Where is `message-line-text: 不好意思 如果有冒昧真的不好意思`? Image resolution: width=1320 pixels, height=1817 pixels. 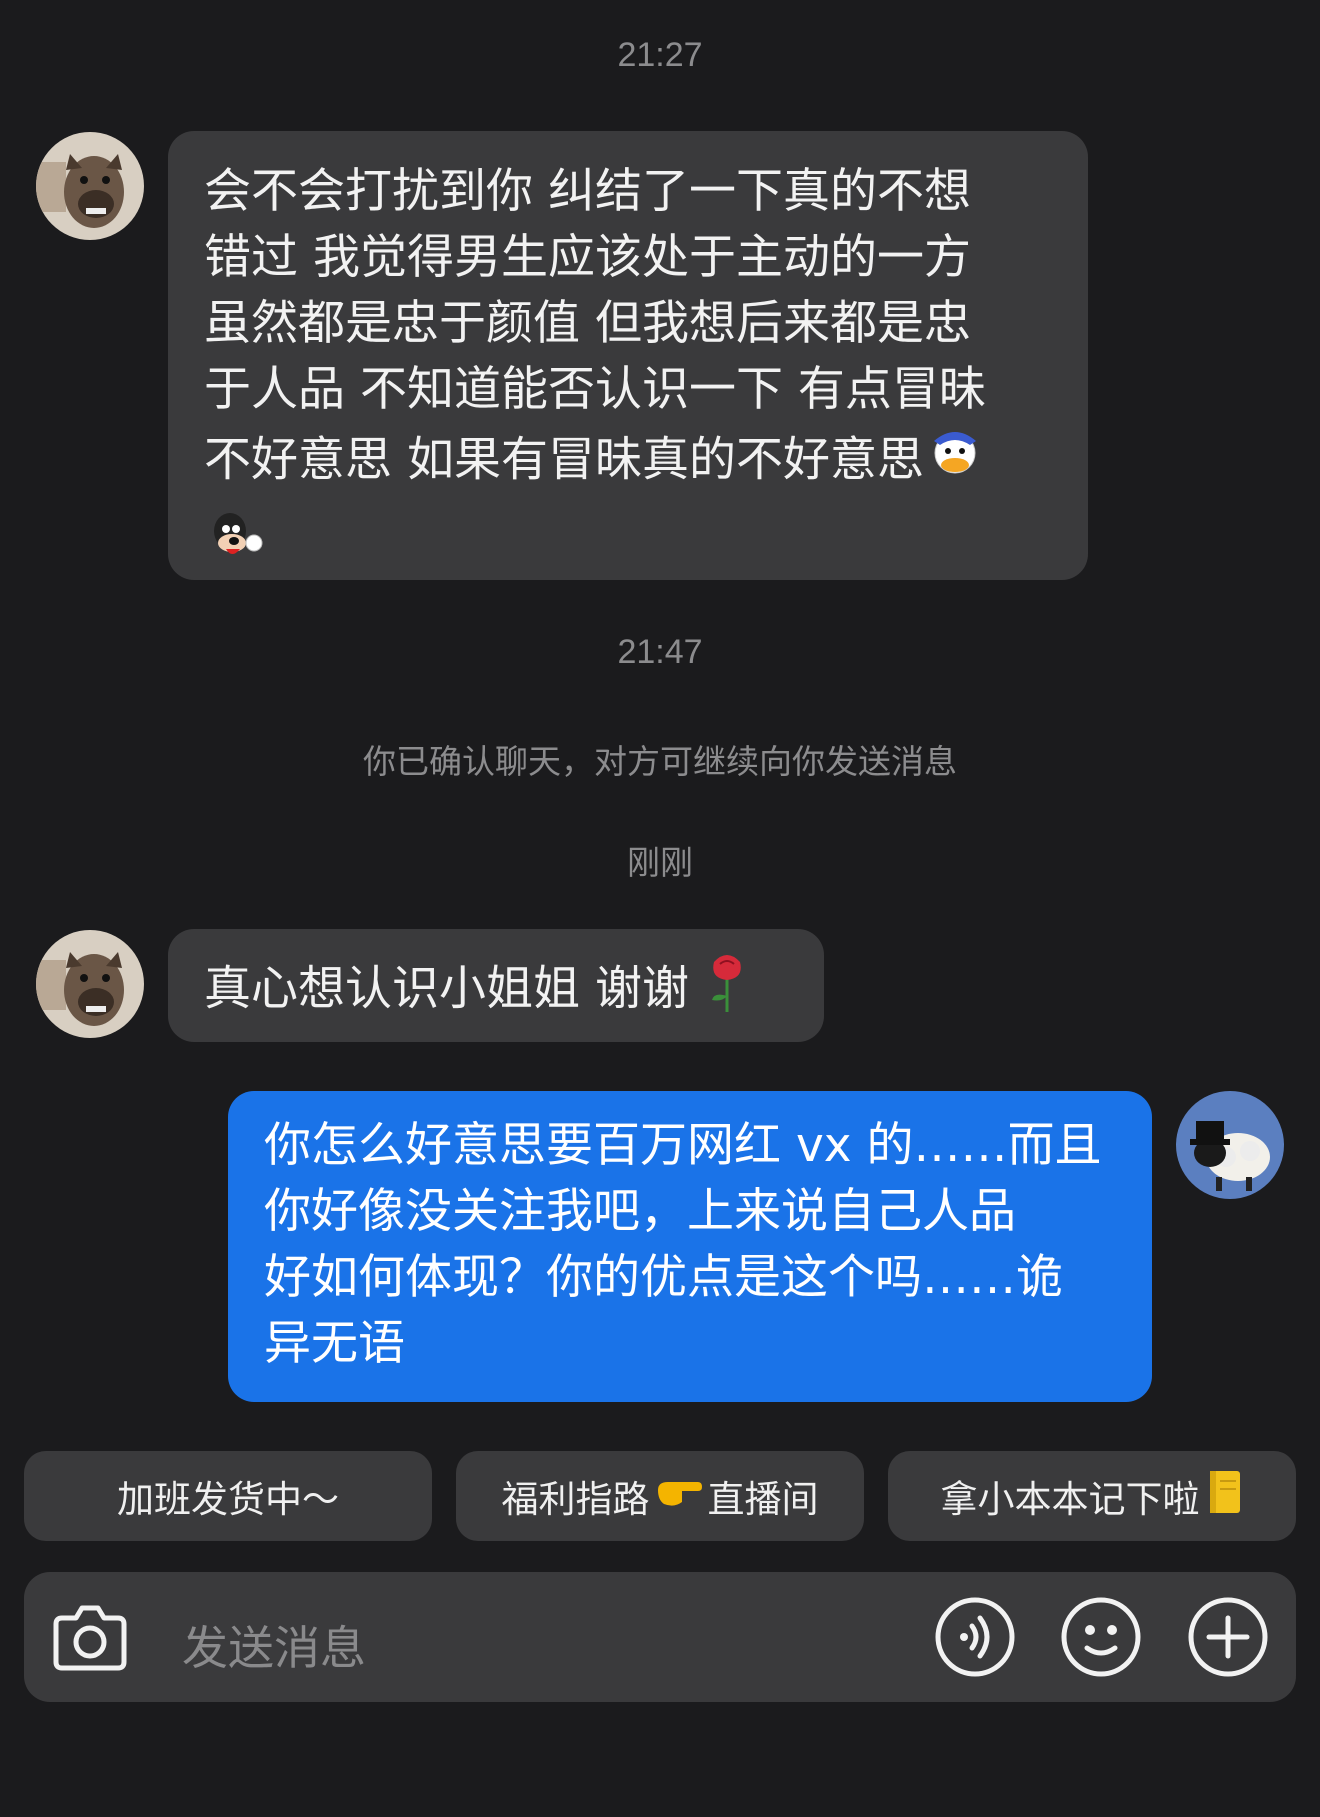
message-line-text: 不好意思 如果有冒昧真的不好意思 is located at coordinates (564, 460).